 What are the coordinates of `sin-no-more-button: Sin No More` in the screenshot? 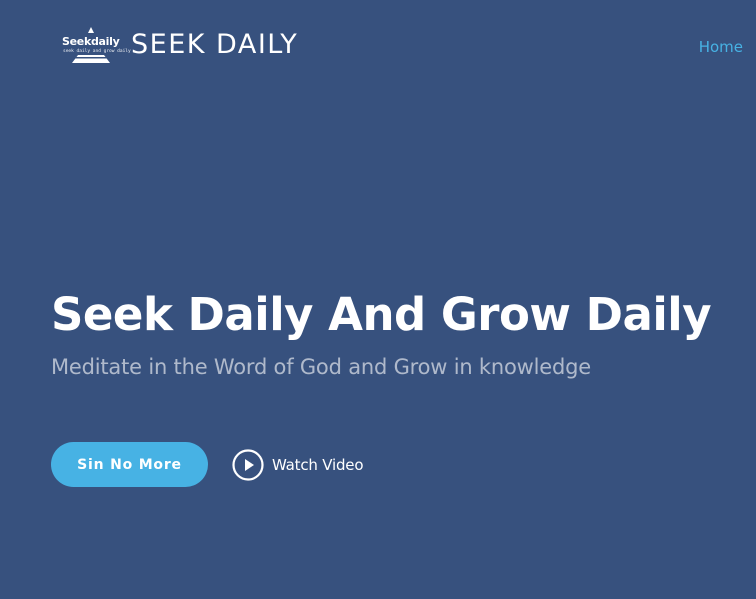 It's located at (129, 464).